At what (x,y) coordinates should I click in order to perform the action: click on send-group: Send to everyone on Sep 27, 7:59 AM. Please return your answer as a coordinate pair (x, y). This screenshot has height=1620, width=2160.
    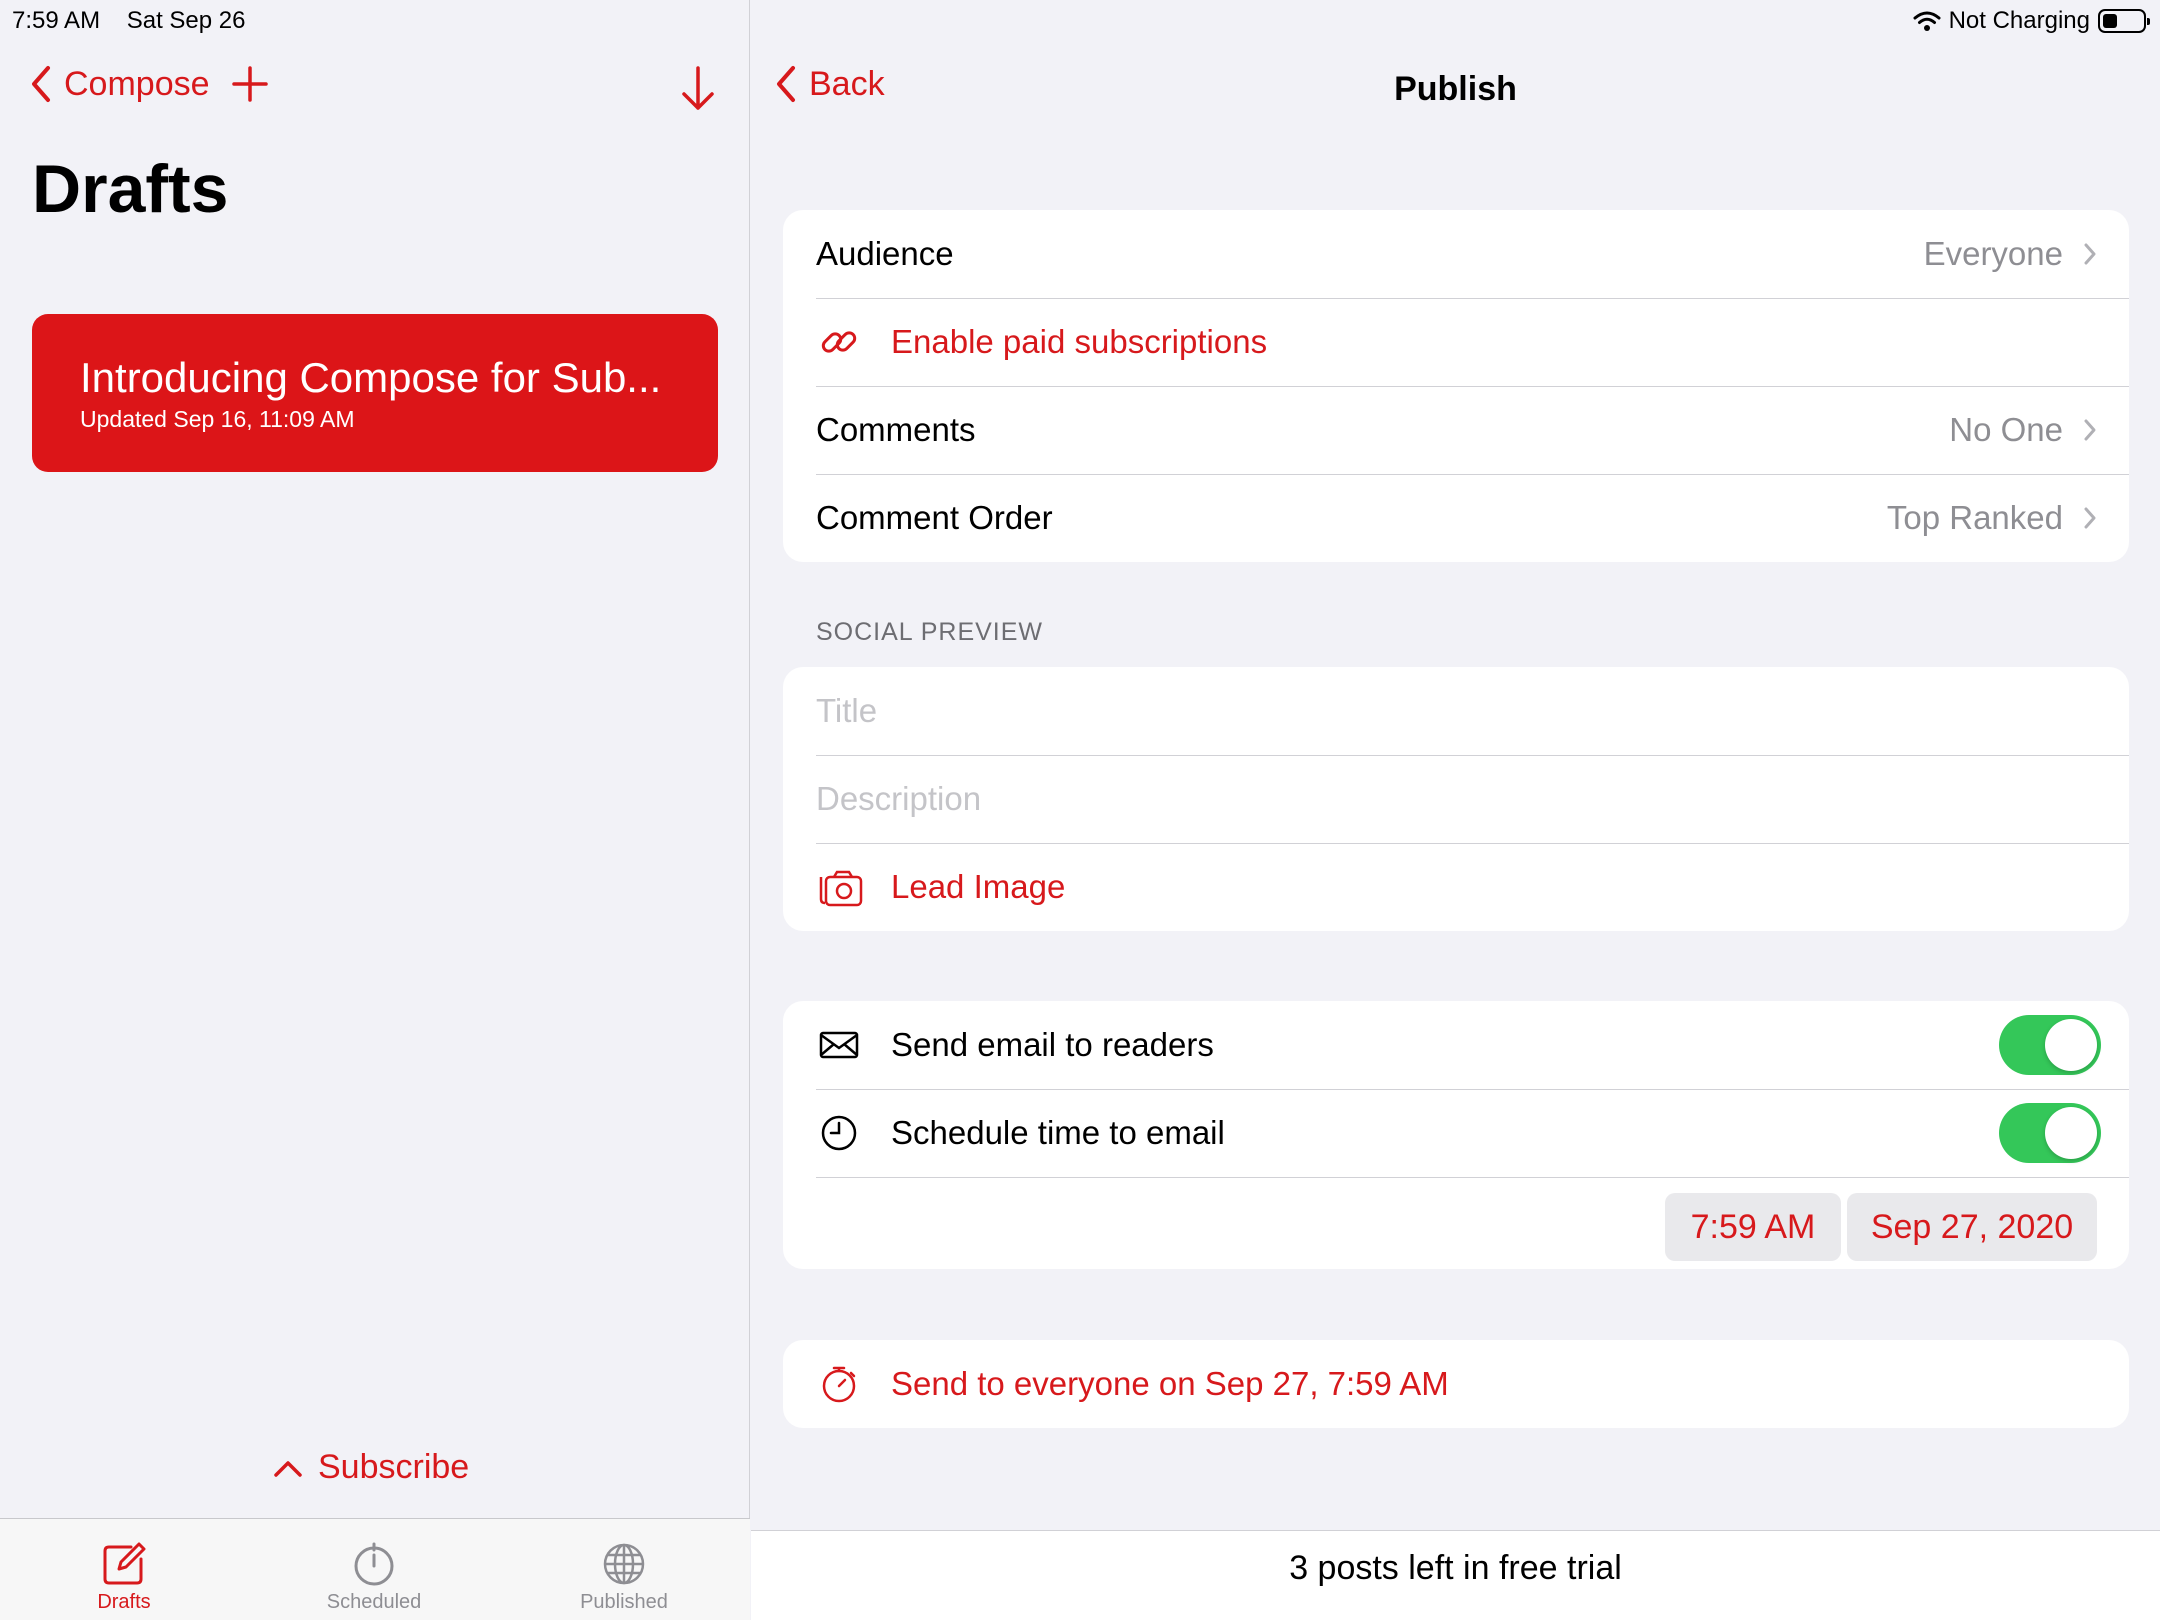
    Looking at the image, I should click on (1456, 1384).